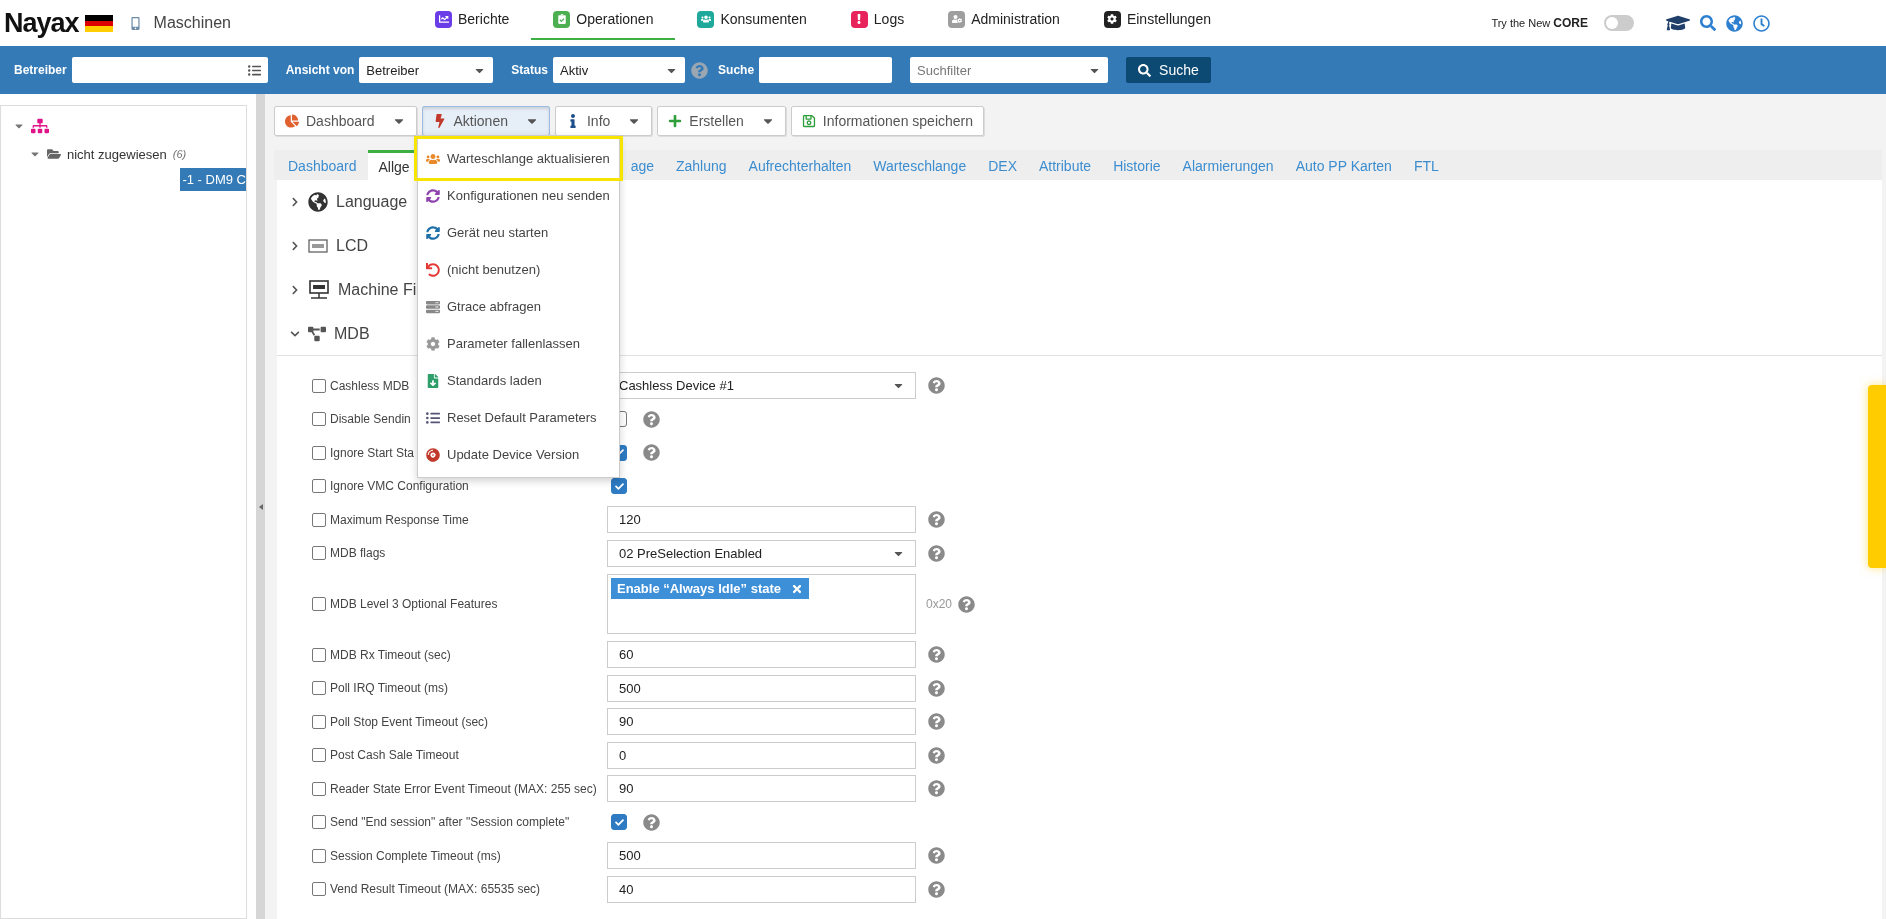  What do you see at coordinates (887, 121) in the screenshot?
I see `toolbar-button: Informationen speichern` at bounding box center [887, 121].